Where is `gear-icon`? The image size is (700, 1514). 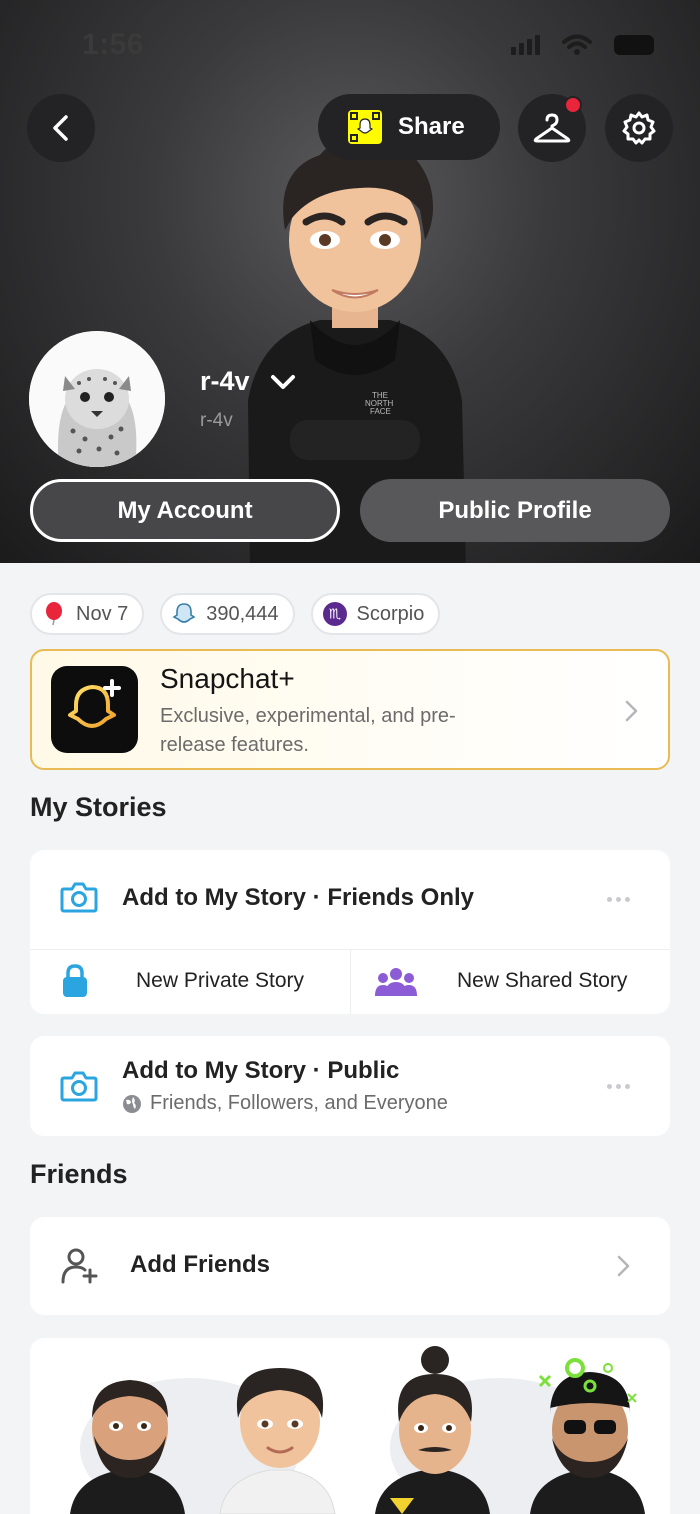 gear-icon is located at coordinates (639, 128).